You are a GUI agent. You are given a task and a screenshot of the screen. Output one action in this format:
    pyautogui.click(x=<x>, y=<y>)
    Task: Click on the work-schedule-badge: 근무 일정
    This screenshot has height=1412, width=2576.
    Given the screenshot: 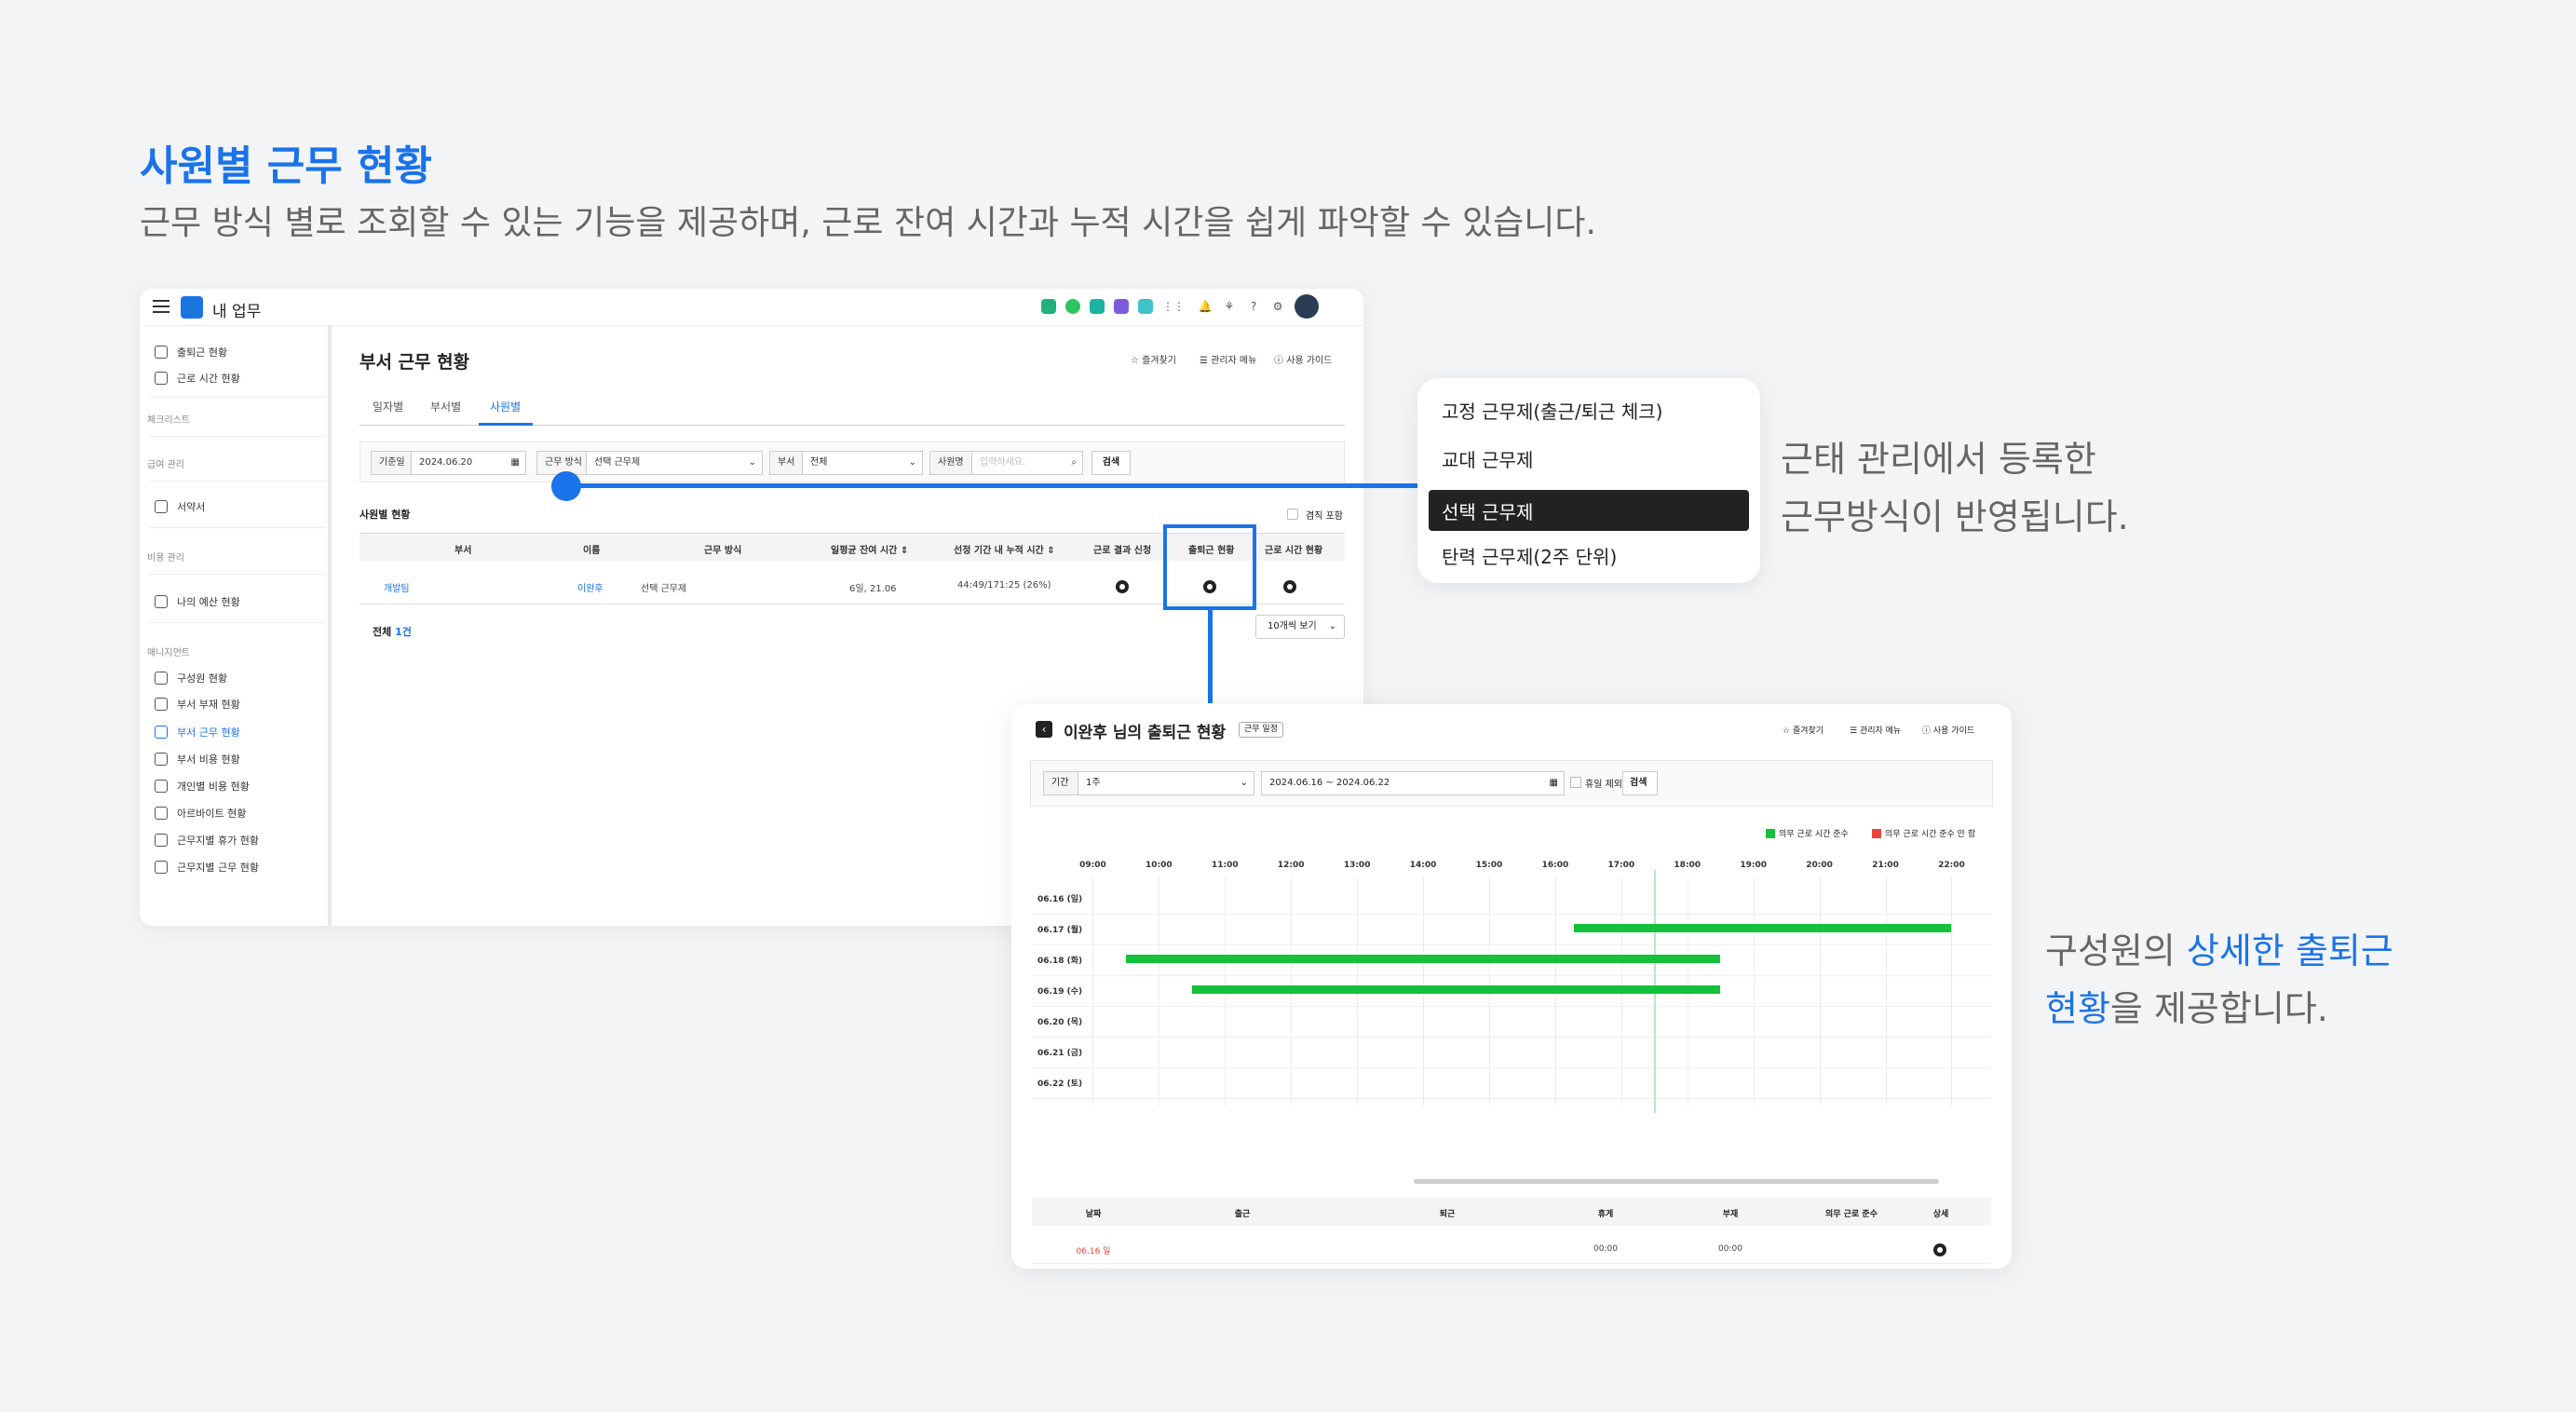 What is the action you would take?
    pyautogui.click(x=1261, y=730)
    